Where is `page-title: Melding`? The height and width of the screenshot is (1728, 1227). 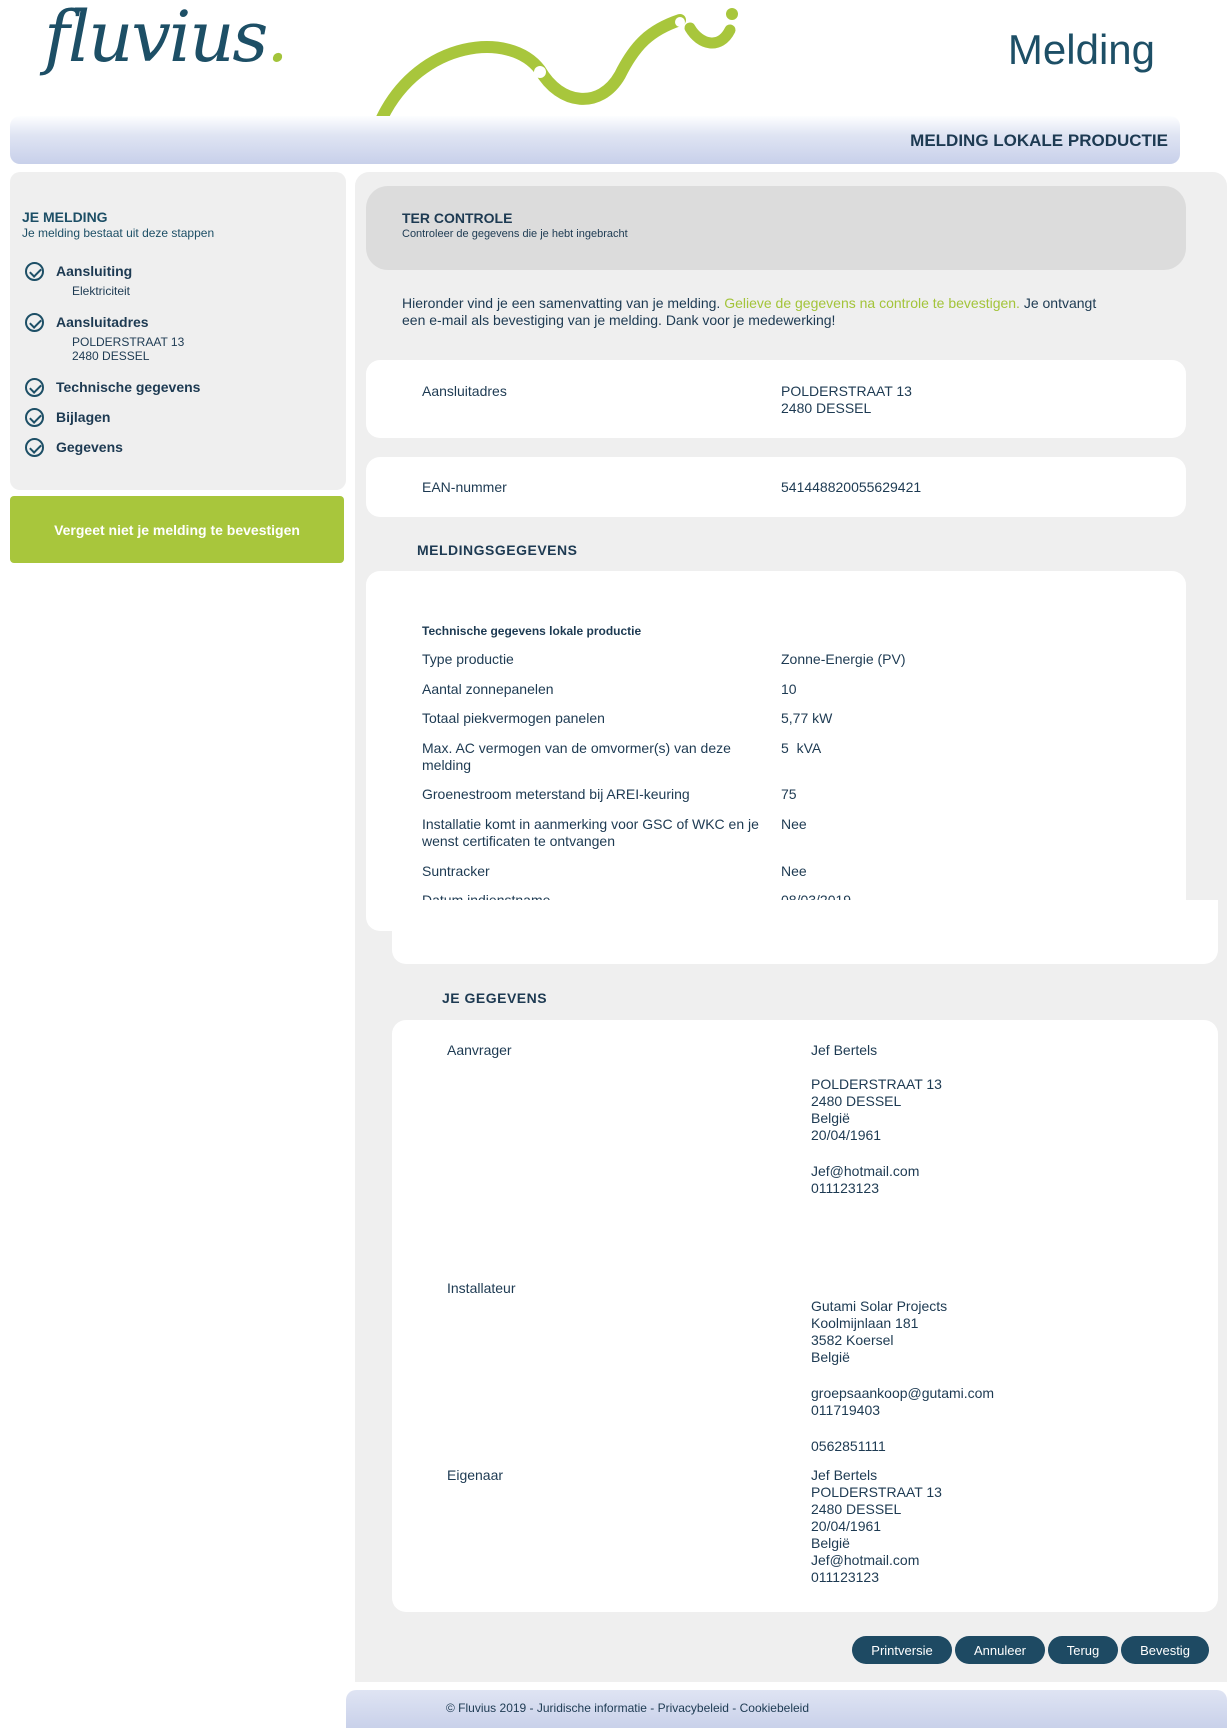 page-title: Melding is located at coordinates (1081, 49).